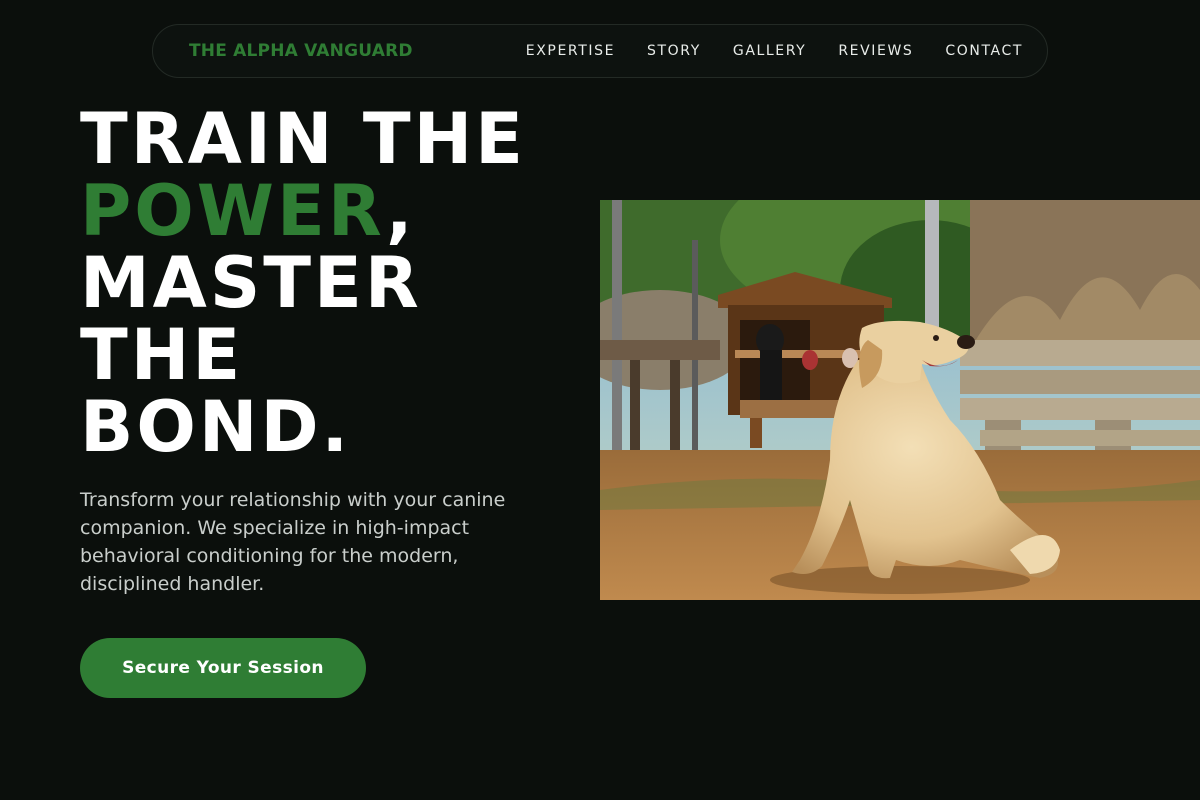  What do you see at coordinates (162, 355) in the screenshot?
I see `headline-line-4: THE` at bounding box center [162, 355].